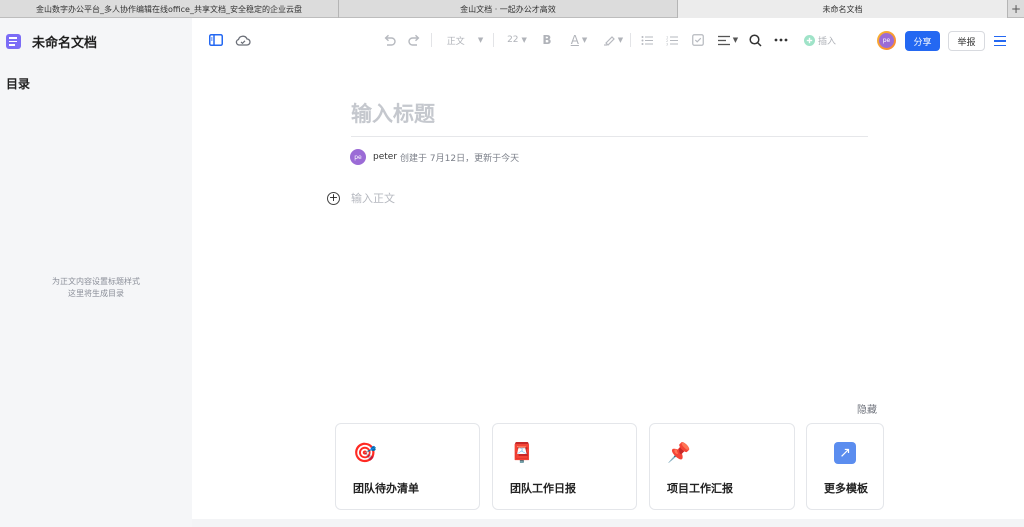 The image size is (1024, 527). What do you see at coordinates (966, 41) in the screenshot?
I see `report-button: 举报` at bounding box center [966, 41].